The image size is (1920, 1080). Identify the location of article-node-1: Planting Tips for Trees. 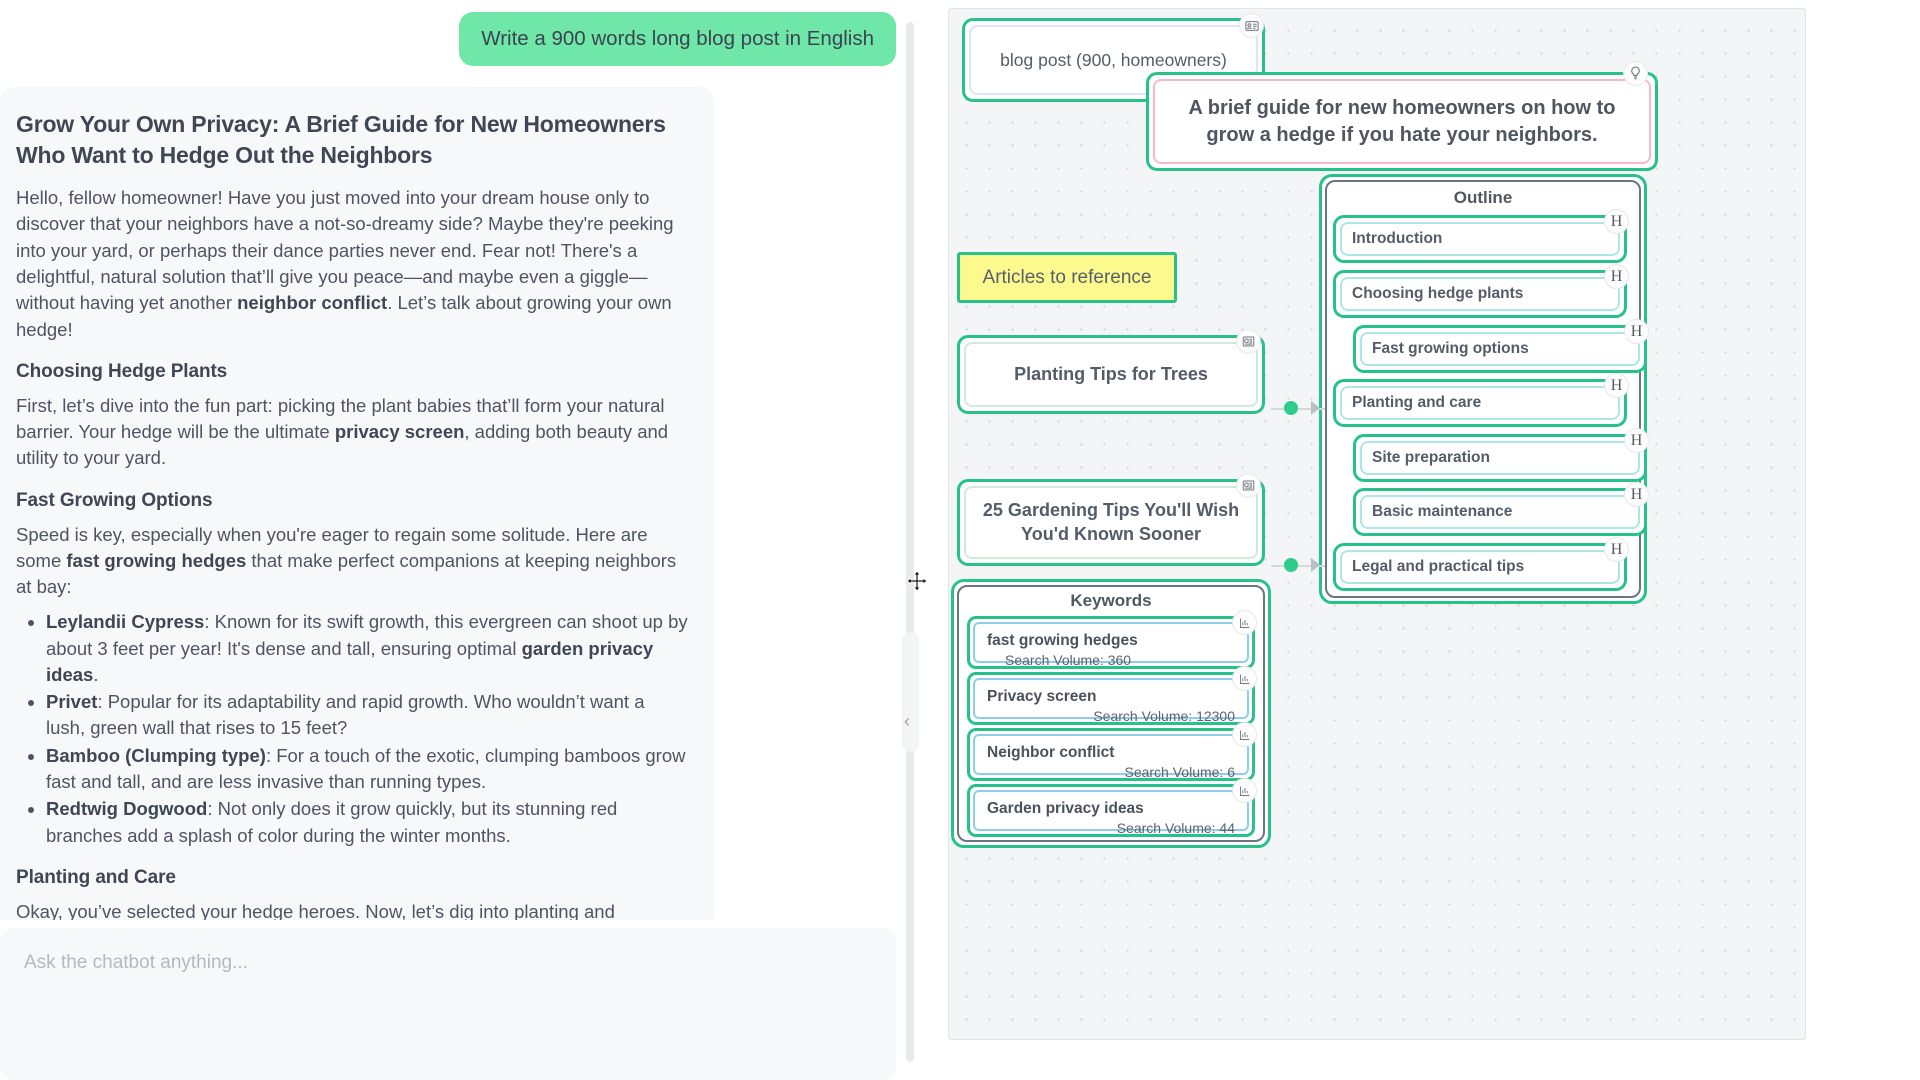
(1111, 374).